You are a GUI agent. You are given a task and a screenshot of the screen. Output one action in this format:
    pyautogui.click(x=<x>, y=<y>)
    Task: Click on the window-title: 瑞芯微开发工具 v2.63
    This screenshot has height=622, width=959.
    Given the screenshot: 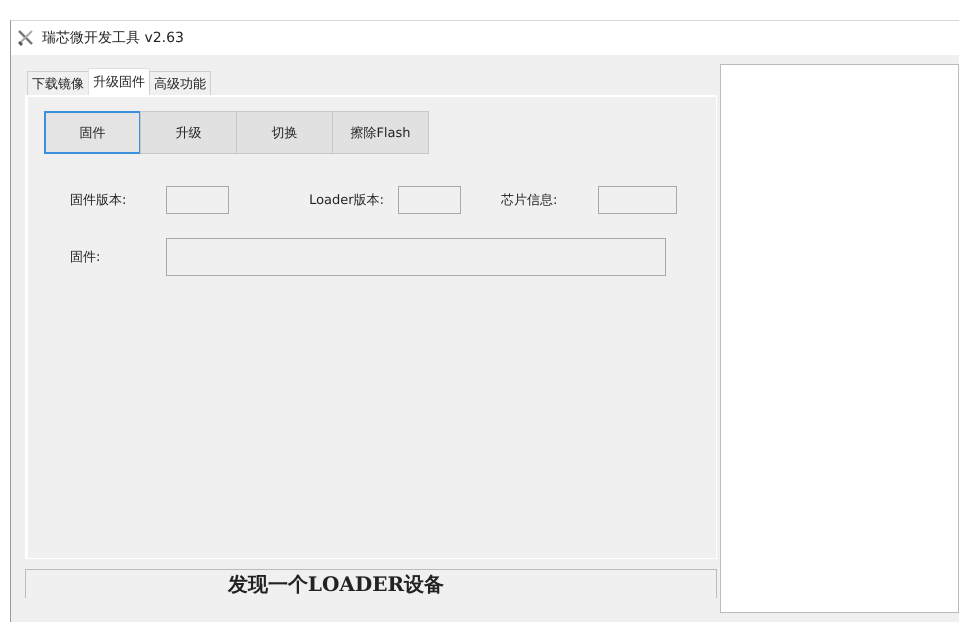 What is the action you would take?
    pyautogui.click(x=113, y=38)
    